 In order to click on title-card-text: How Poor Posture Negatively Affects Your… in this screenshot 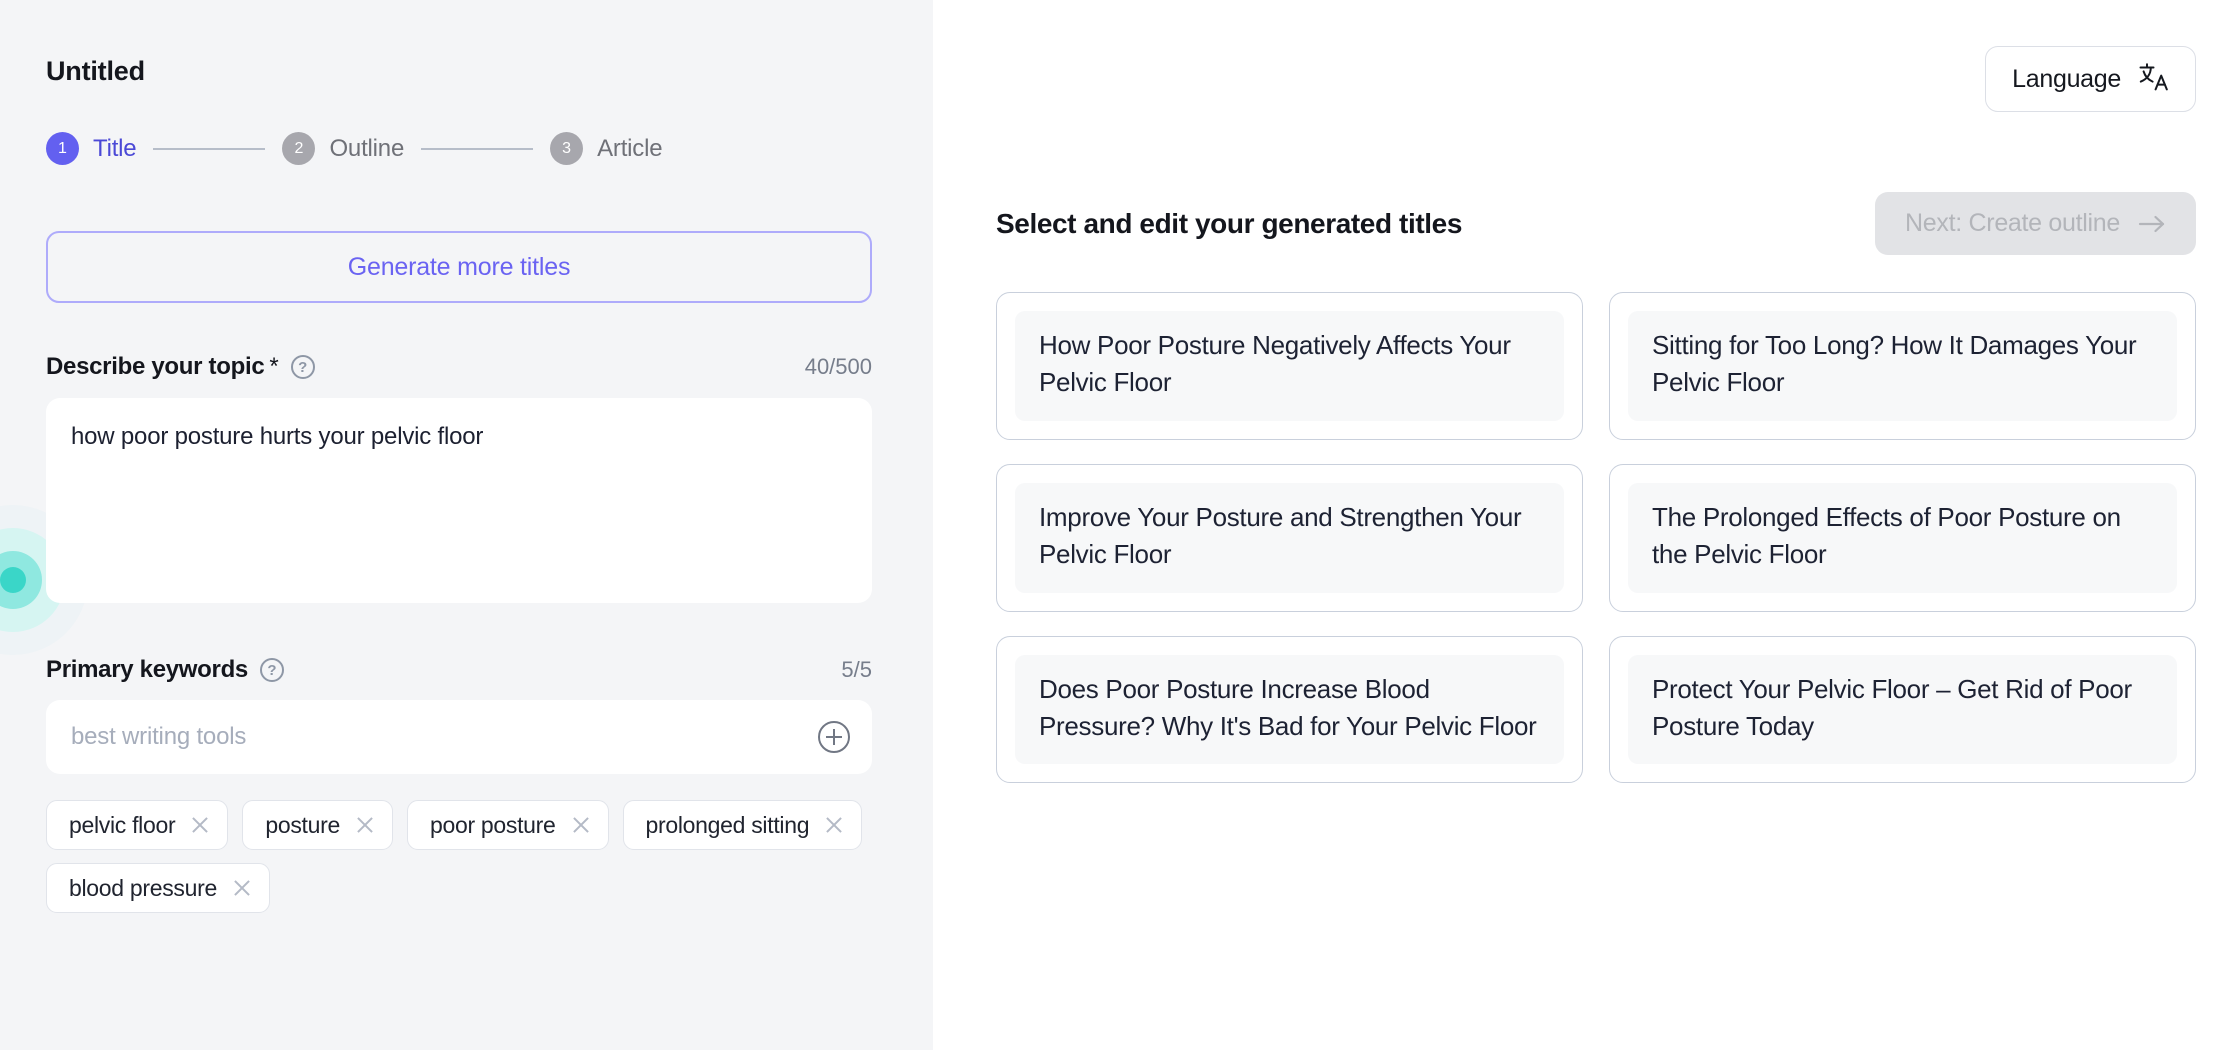, I will do `click(1289, 366)`.